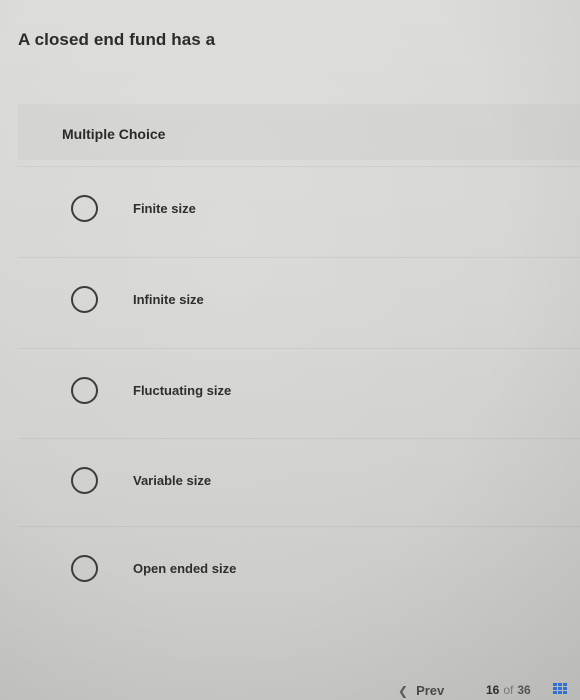  What do you see at coordinates (168, 299) in the screenshot?
I see `option-label: Infinite size` at bounding box center [168, 299].